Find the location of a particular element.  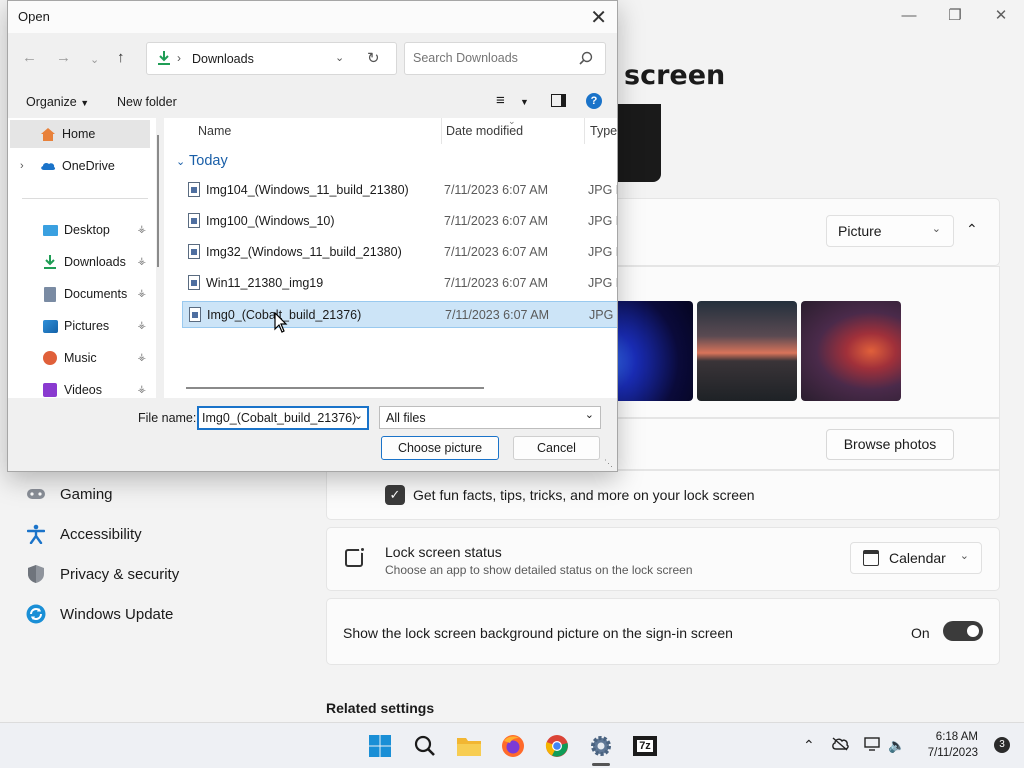

group-header-today: ⌄ Today is located at coordinates (202, 161).